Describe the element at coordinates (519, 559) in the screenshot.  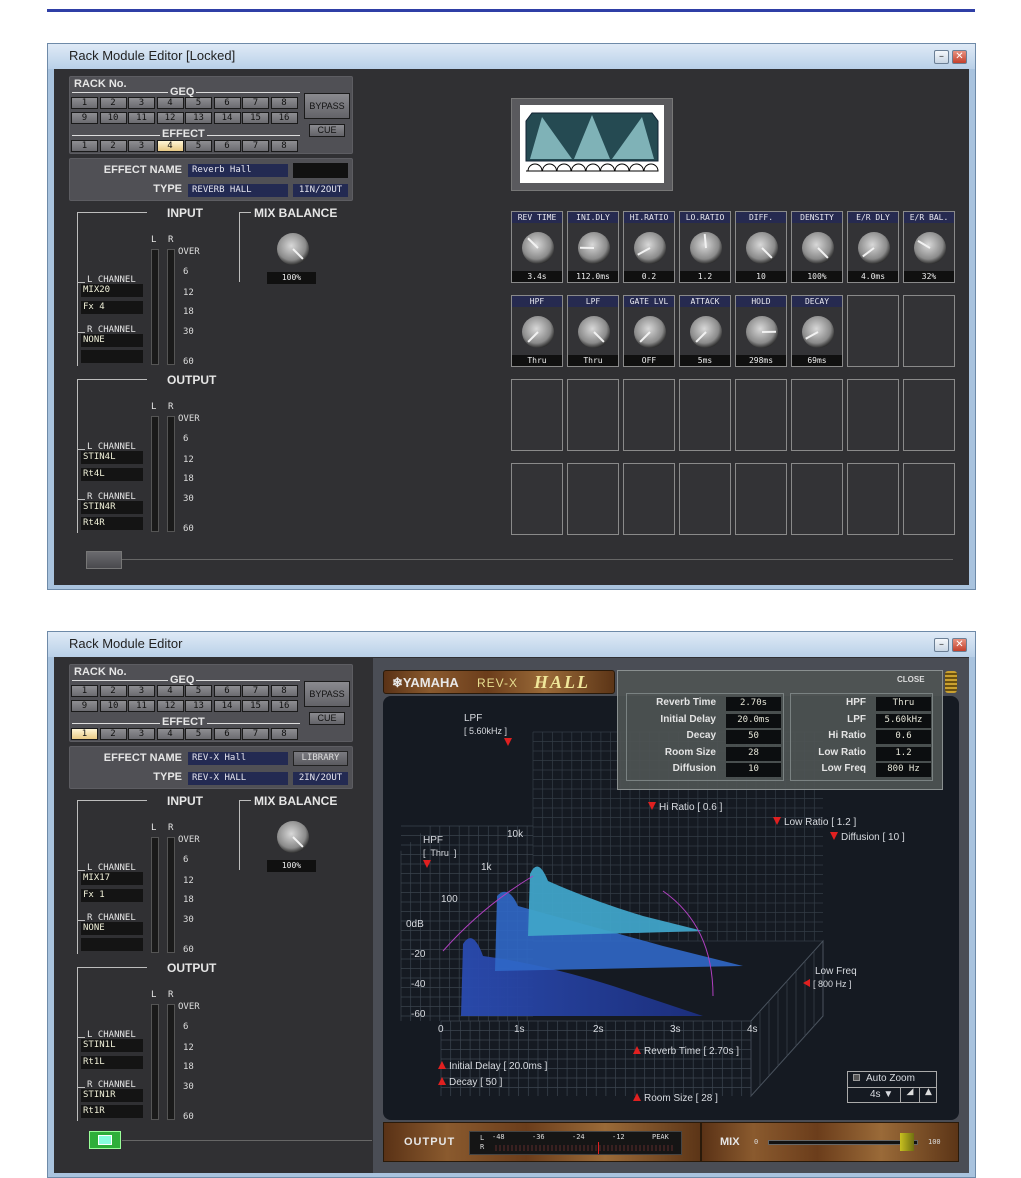
I see `horizontal-scrollbar` at that location.